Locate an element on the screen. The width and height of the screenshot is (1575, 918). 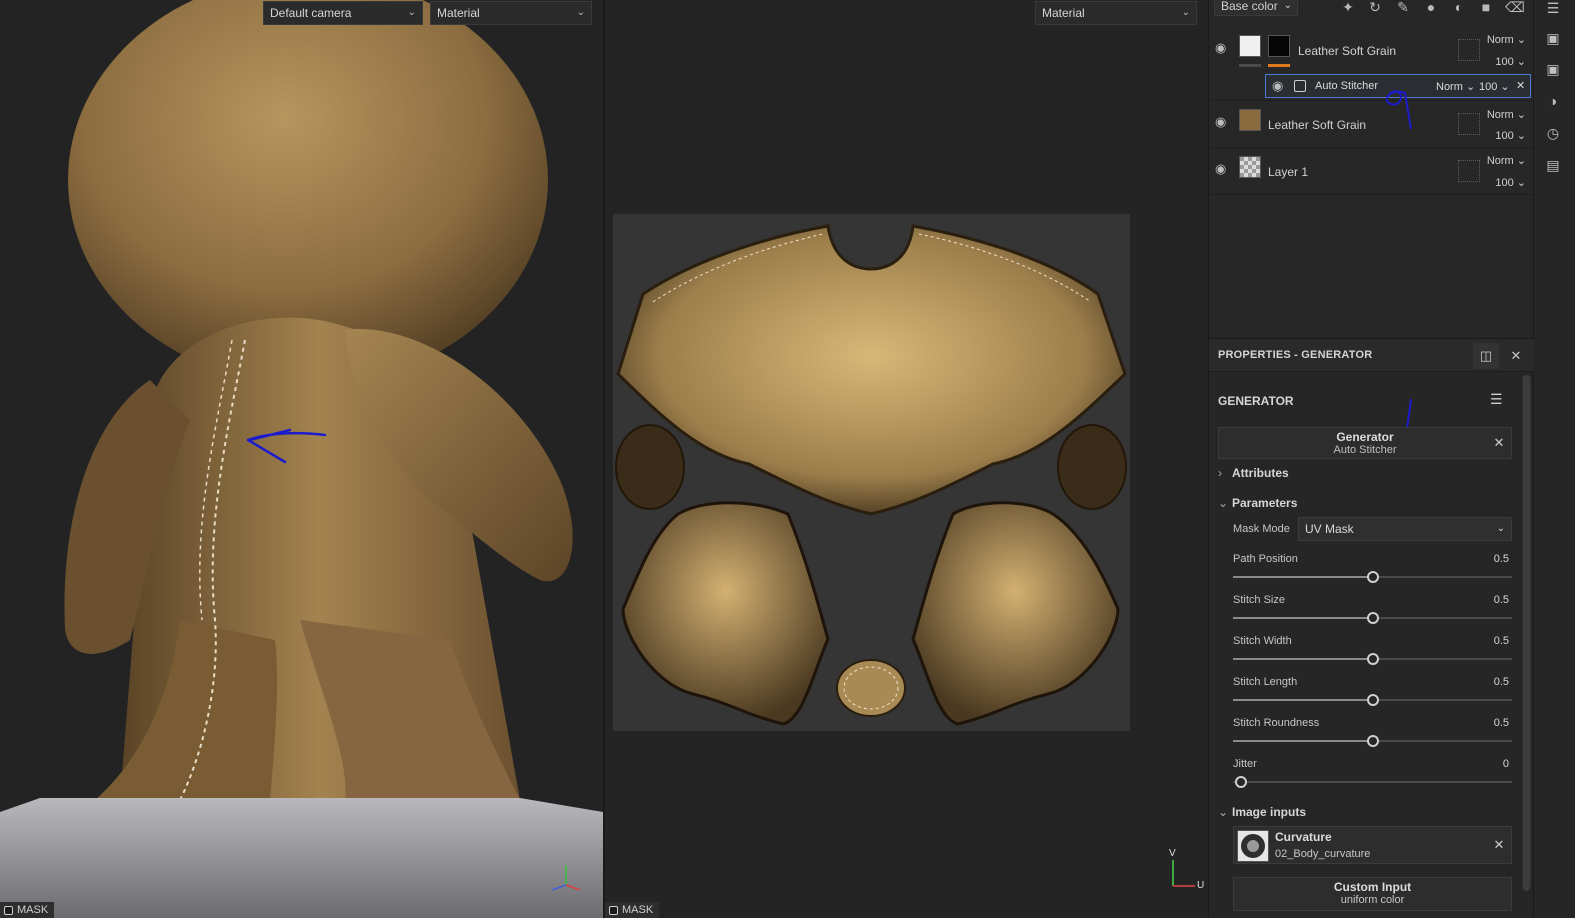
generator-name: Auto Stitcher is located at coordinates (1365, 450).